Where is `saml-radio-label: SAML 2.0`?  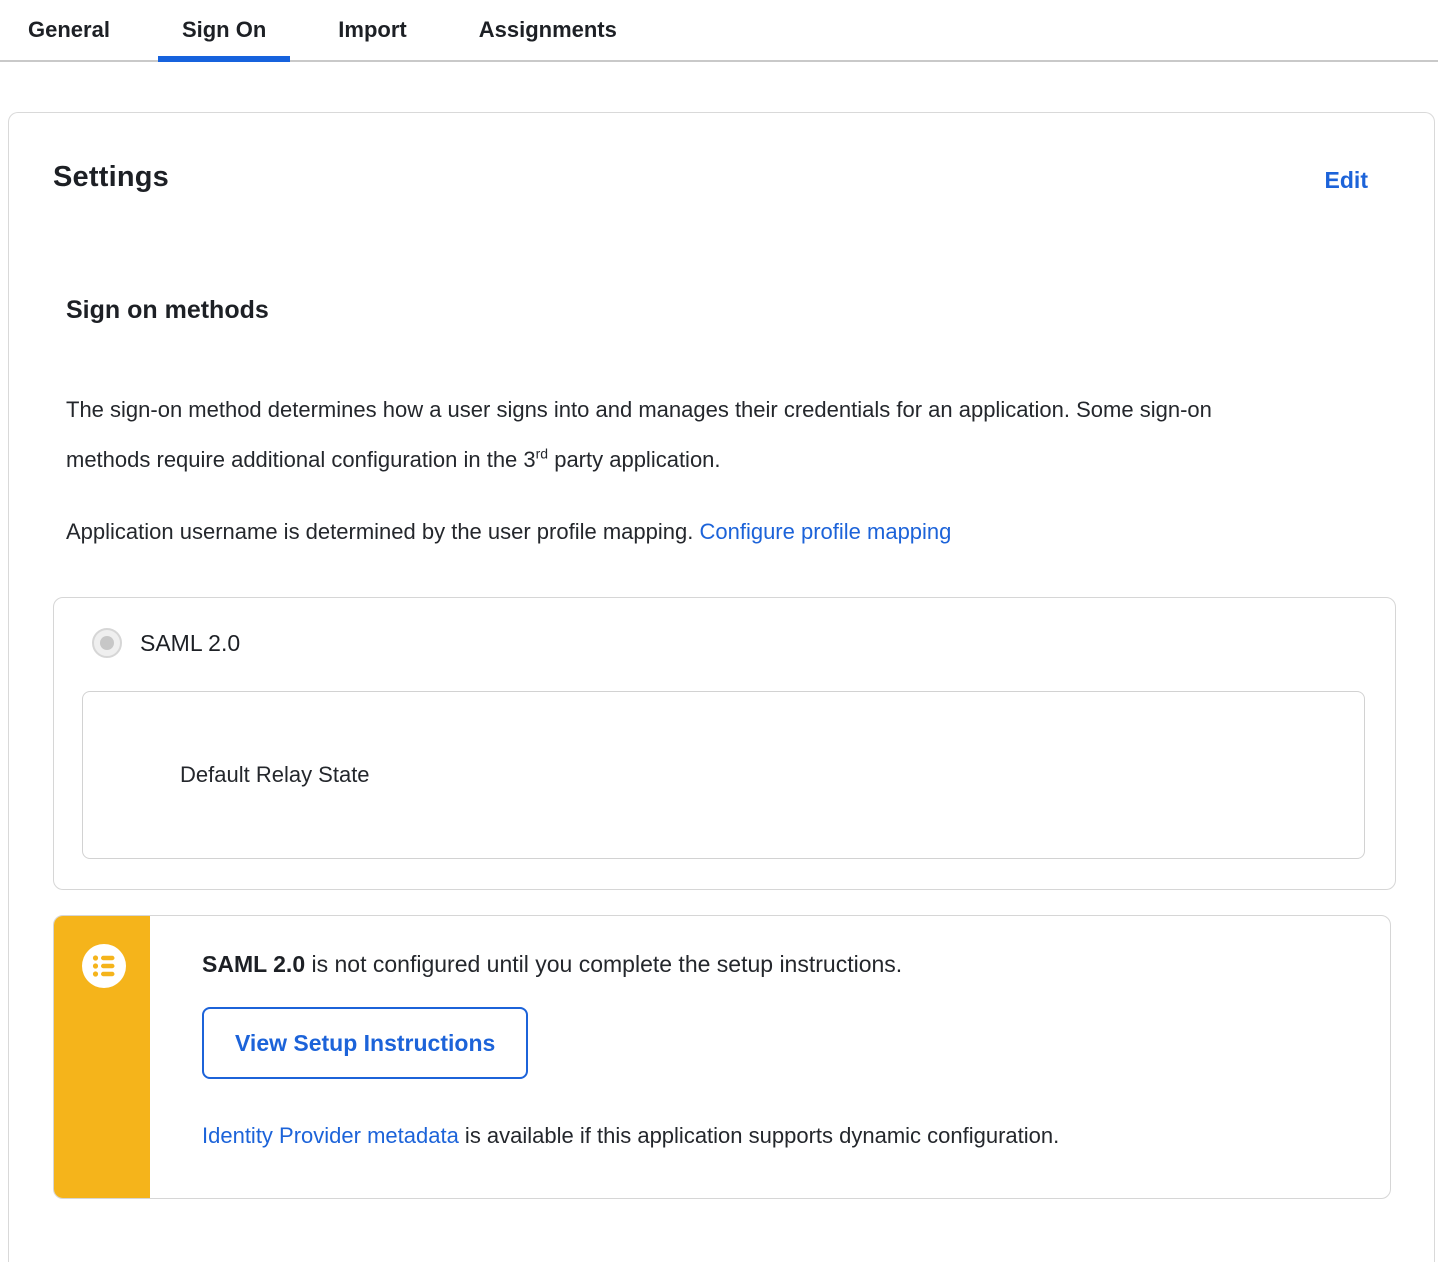
saml-radio-label: SAML 2.0 is located at coordinates (190, 642).